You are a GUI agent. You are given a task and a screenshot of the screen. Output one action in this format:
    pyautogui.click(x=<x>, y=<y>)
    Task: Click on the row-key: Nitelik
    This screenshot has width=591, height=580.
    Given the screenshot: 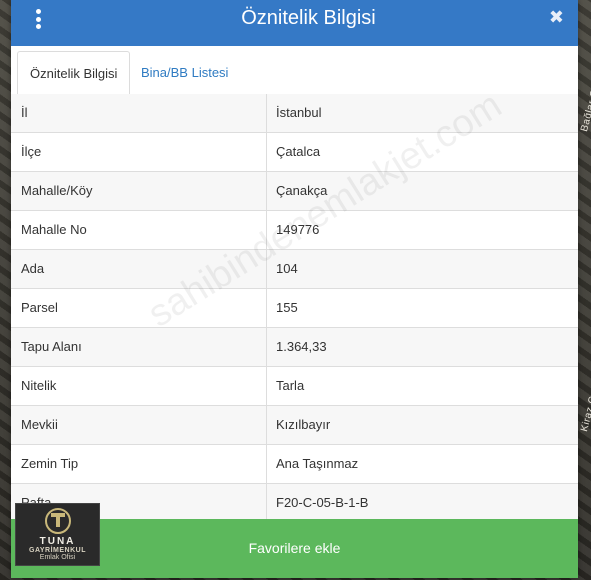 What is the action you would take?
    pyautogui.click(x=139, y=386)
    